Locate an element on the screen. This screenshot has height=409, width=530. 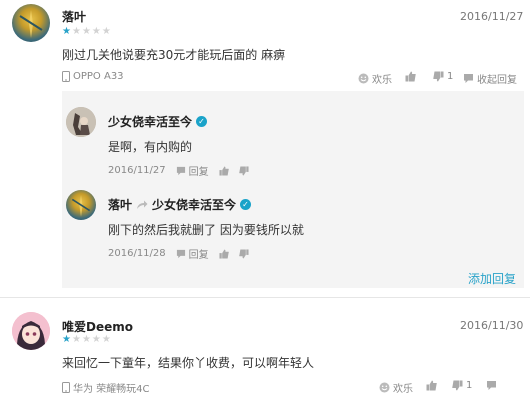
collapse-replies-button: 收起回复 is located at coordinates (490, 78).